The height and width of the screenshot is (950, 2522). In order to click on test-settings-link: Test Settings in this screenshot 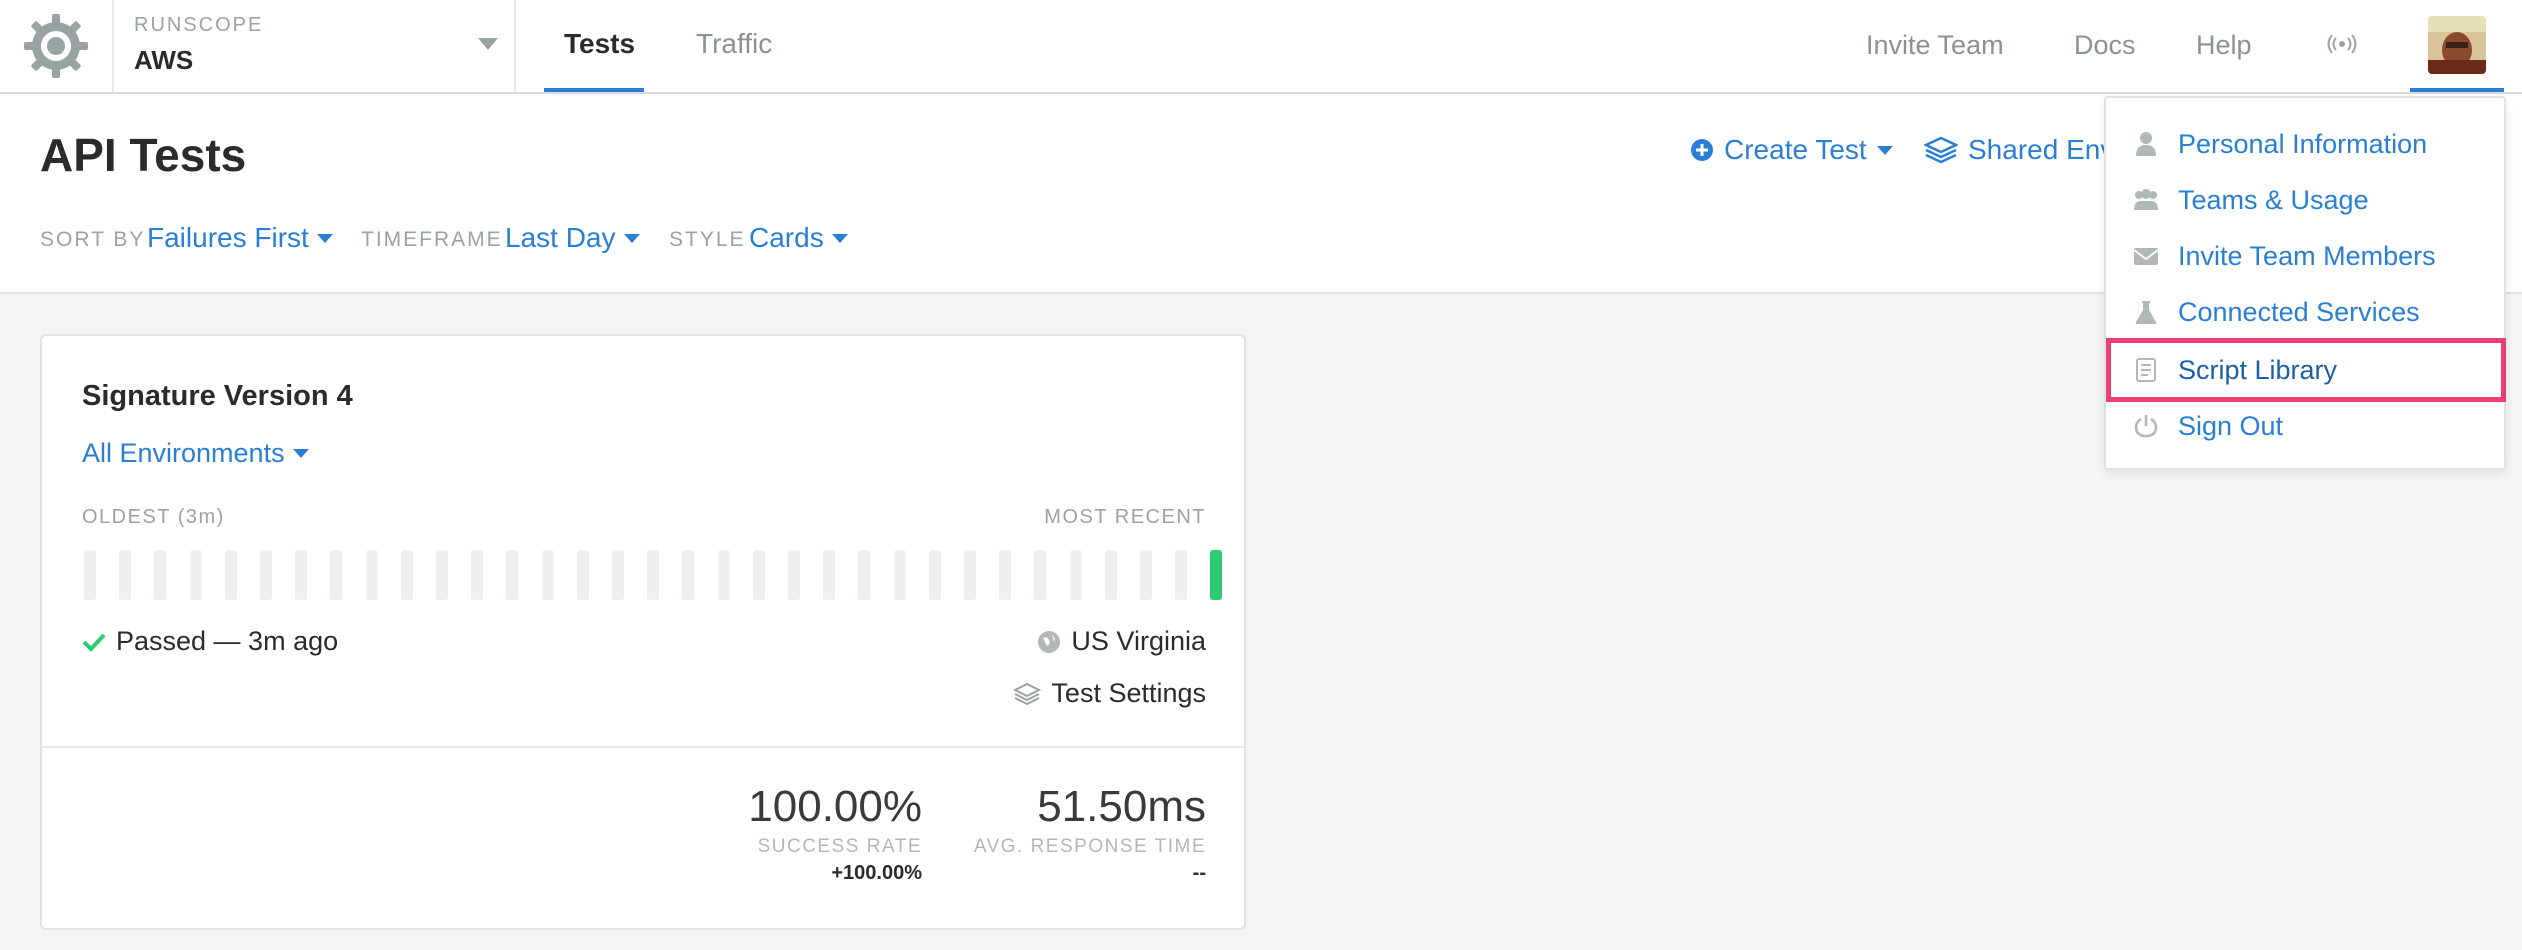, I will do `click(1109, 693)`.